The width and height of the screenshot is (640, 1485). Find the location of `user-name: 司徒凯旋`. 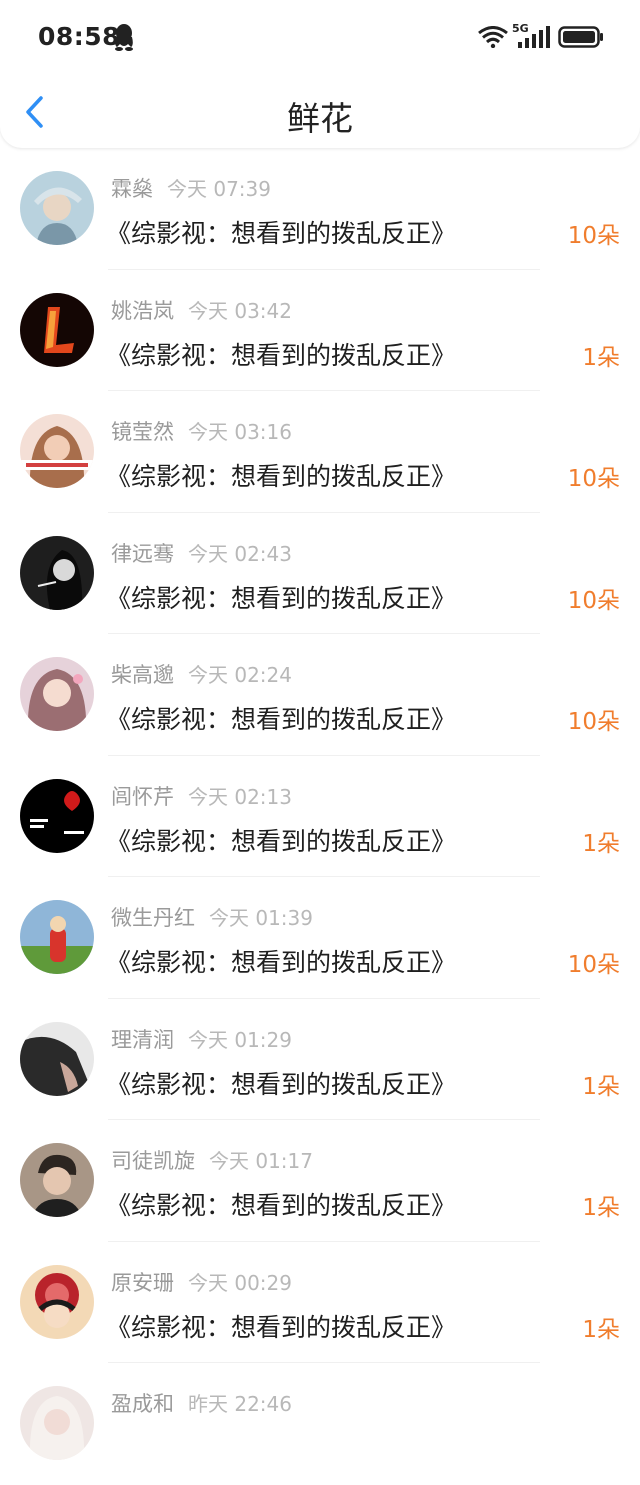

user-name: 司徒凯旋 is located at coordinates (153, 1161).